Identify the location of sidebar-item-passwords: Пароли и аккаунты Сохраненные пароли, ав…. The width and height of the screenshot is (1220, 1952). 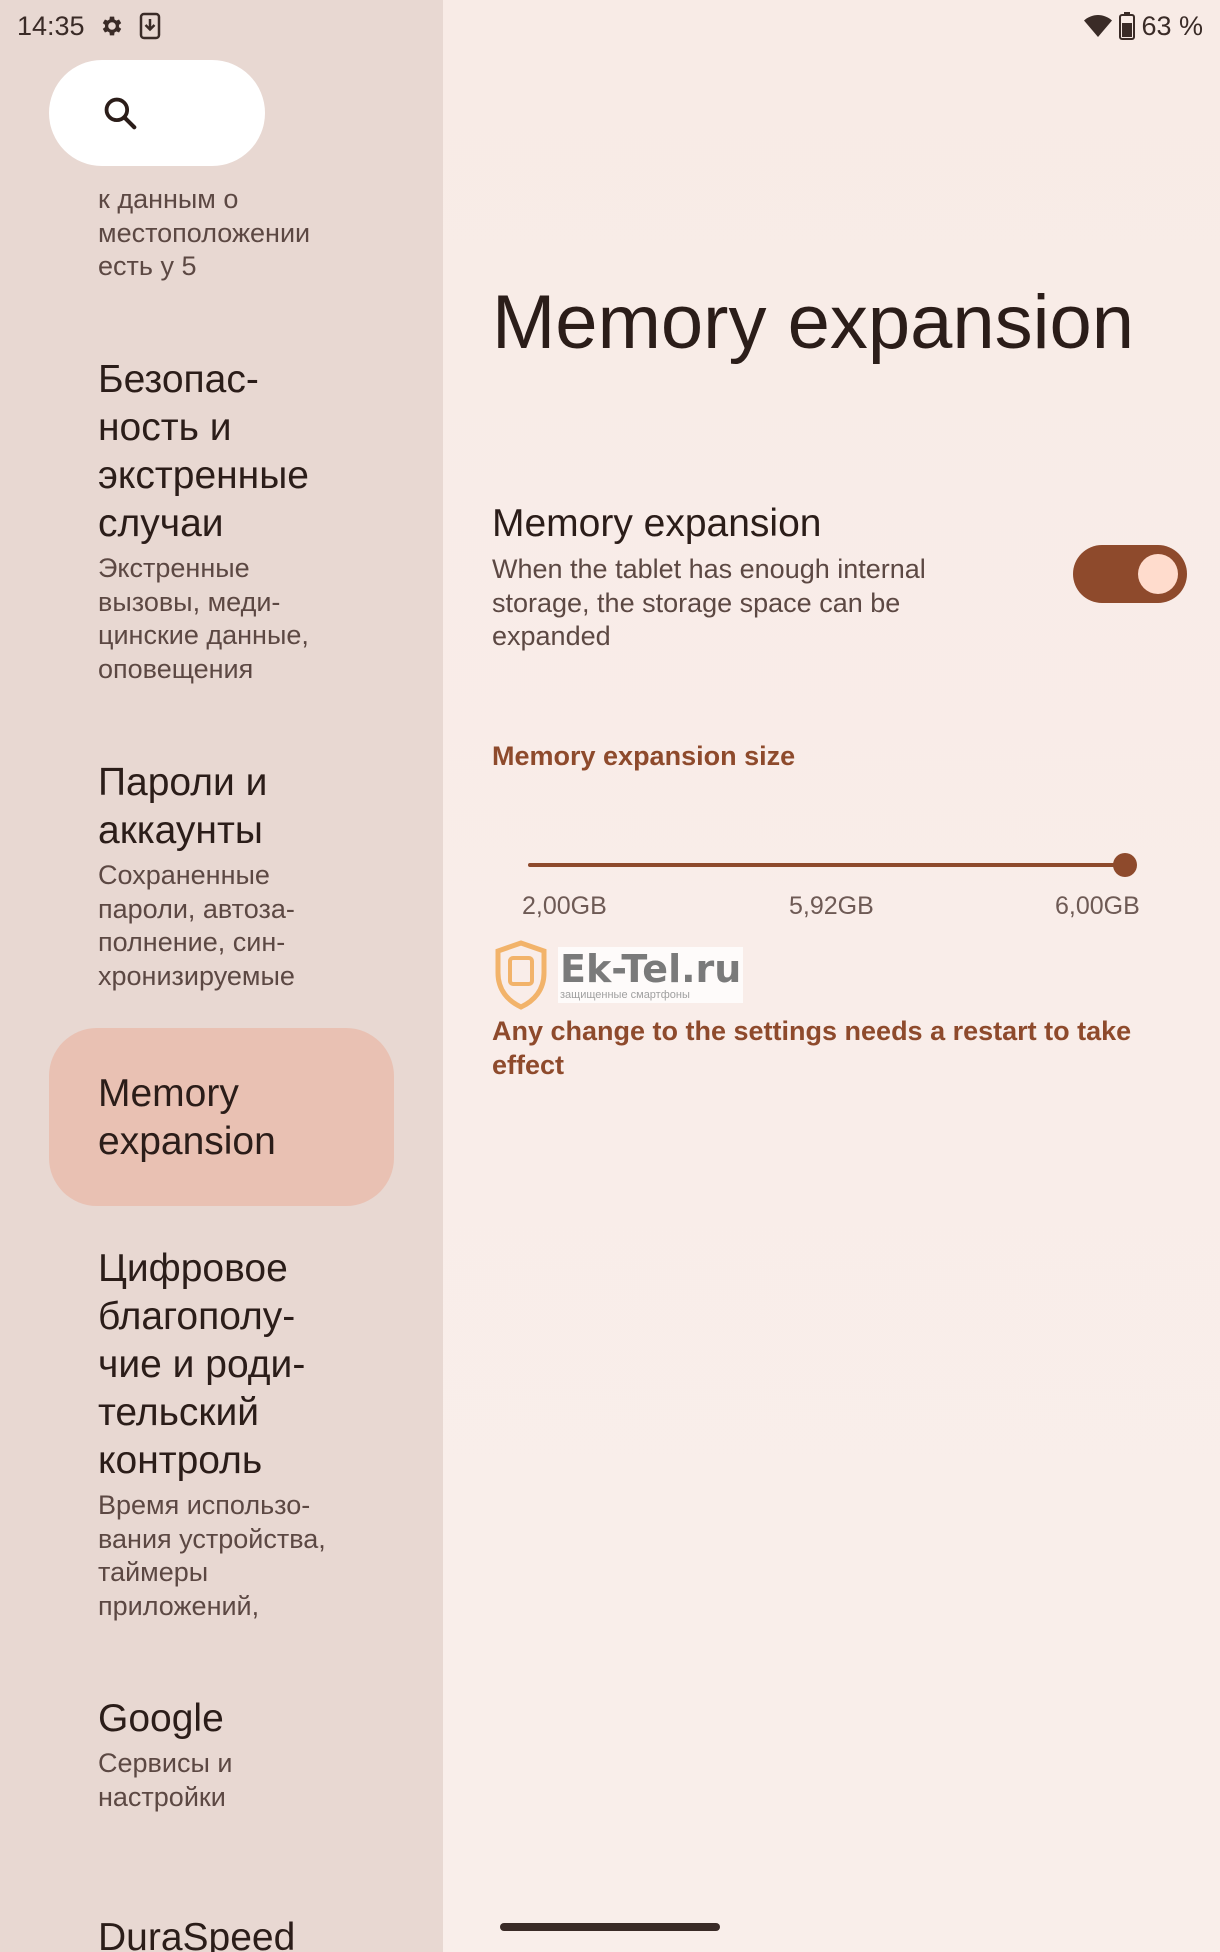
(248, 876).